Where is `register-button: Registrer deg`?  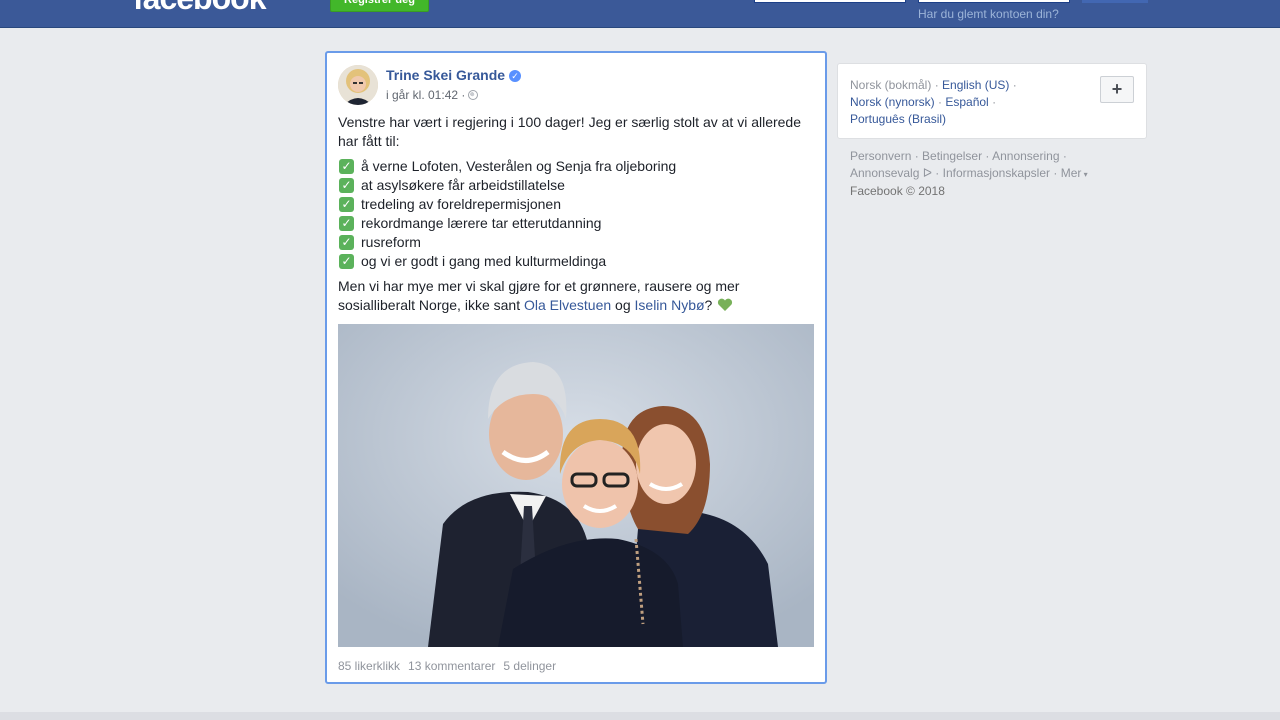 register-button: Registrer deg is located at coordinates (379, 6).